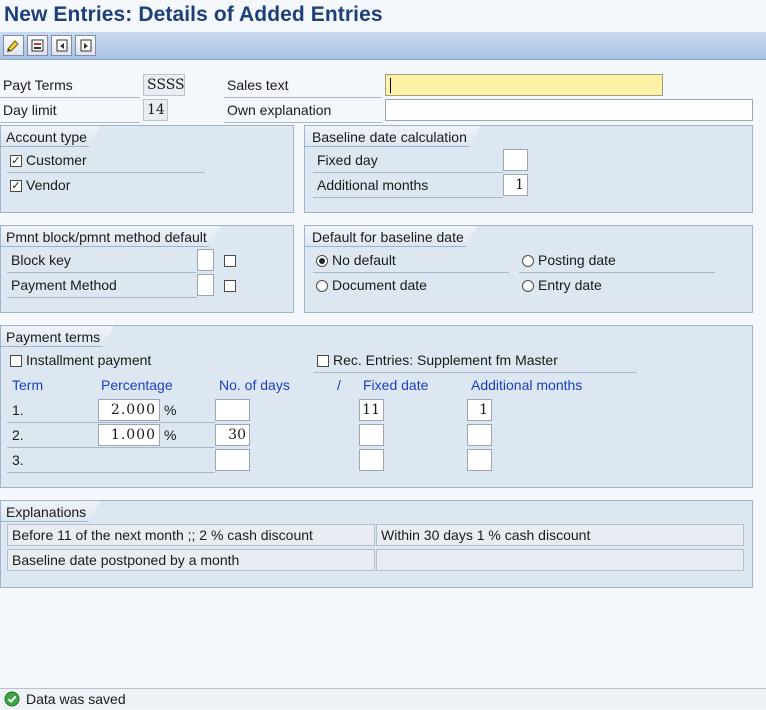  Describe the element at coordinates (205, 285) in the screenshot. I see `payment-method-input` at that location.